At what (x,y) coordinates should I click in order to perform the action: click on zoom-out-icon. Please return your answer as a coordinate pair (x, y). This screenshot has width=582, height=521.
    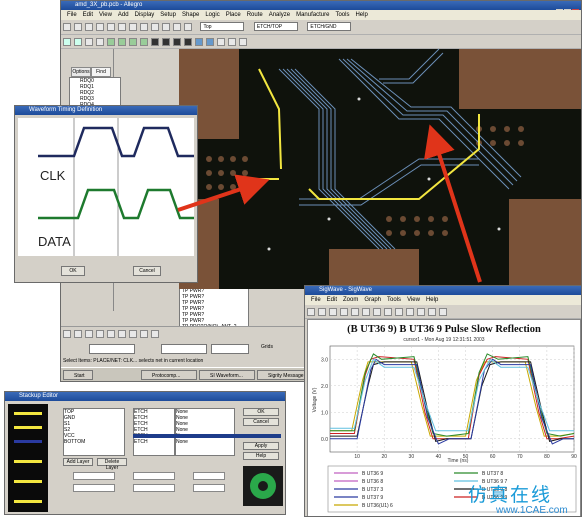
    Looking at the image, I should click on (177, 27).